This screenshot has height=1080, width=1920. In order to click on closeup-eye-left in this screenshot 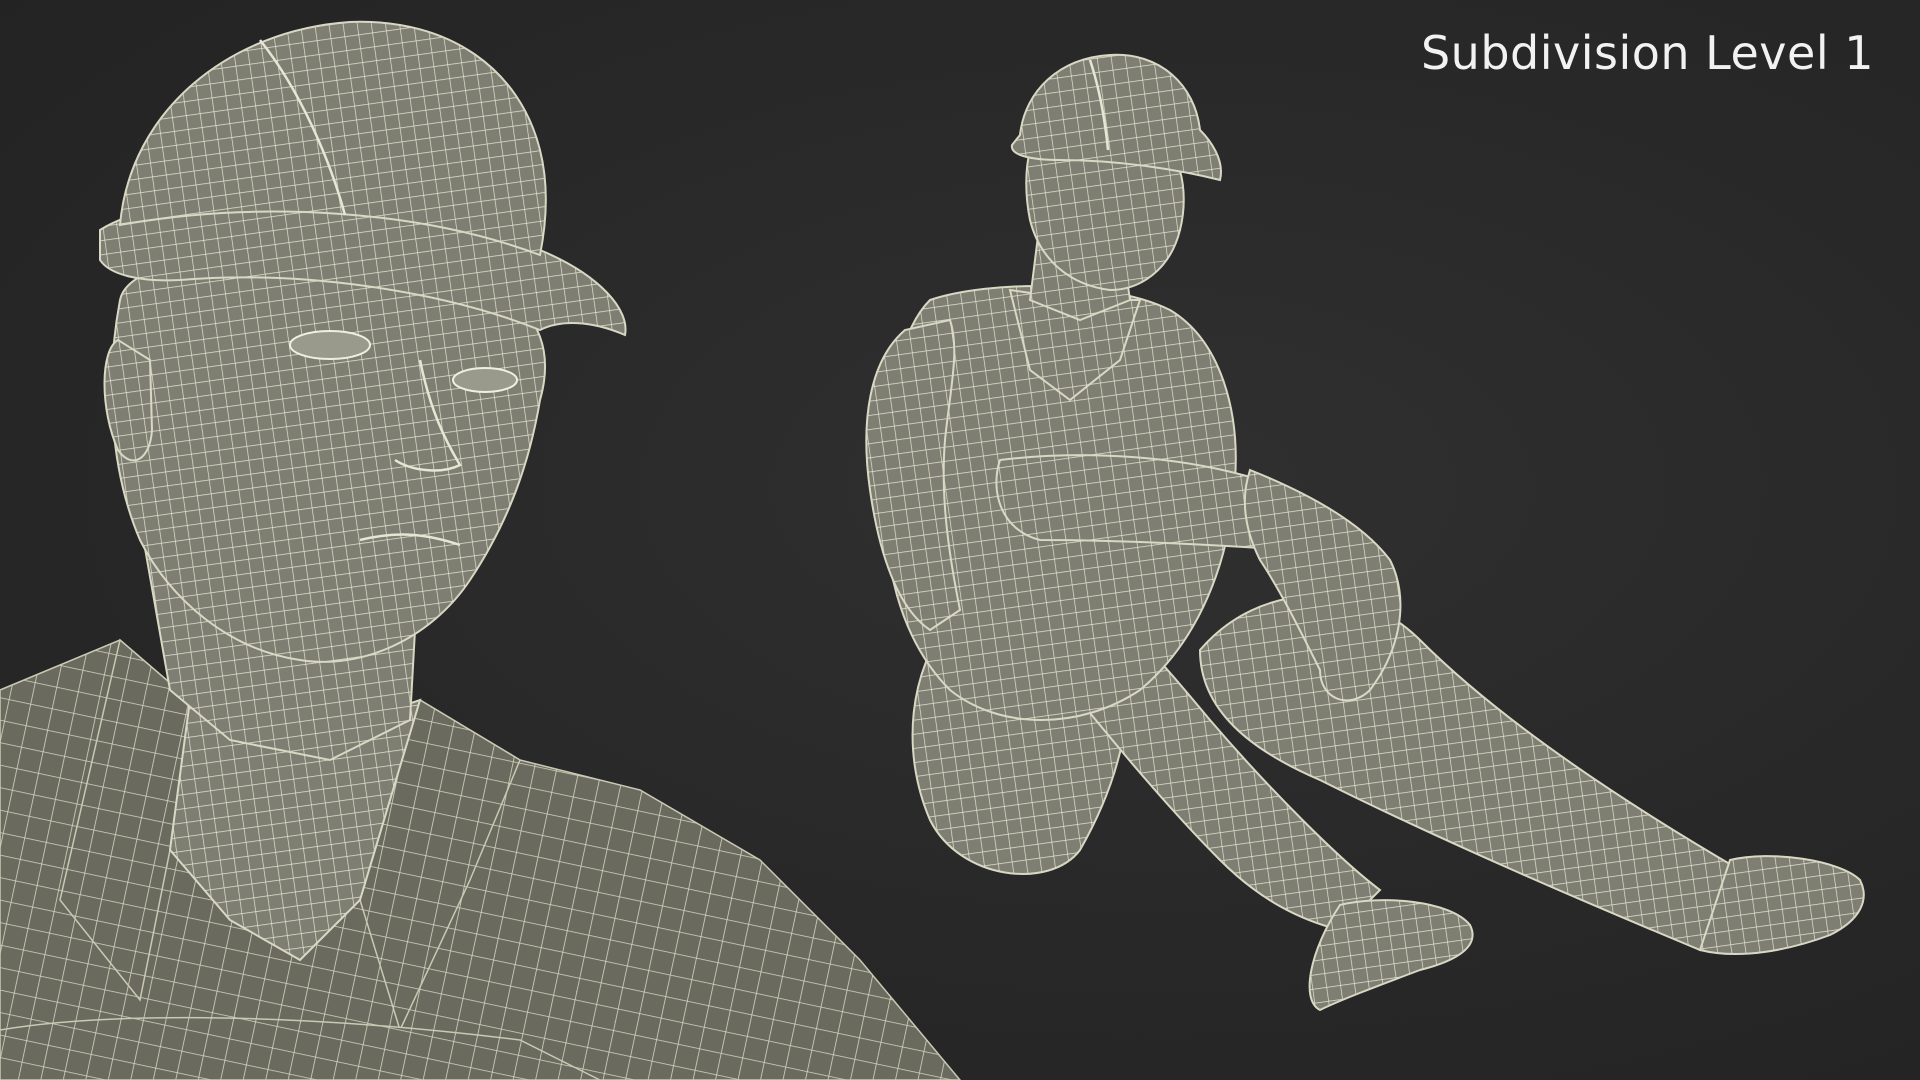, I will do `click(330, 345)`.